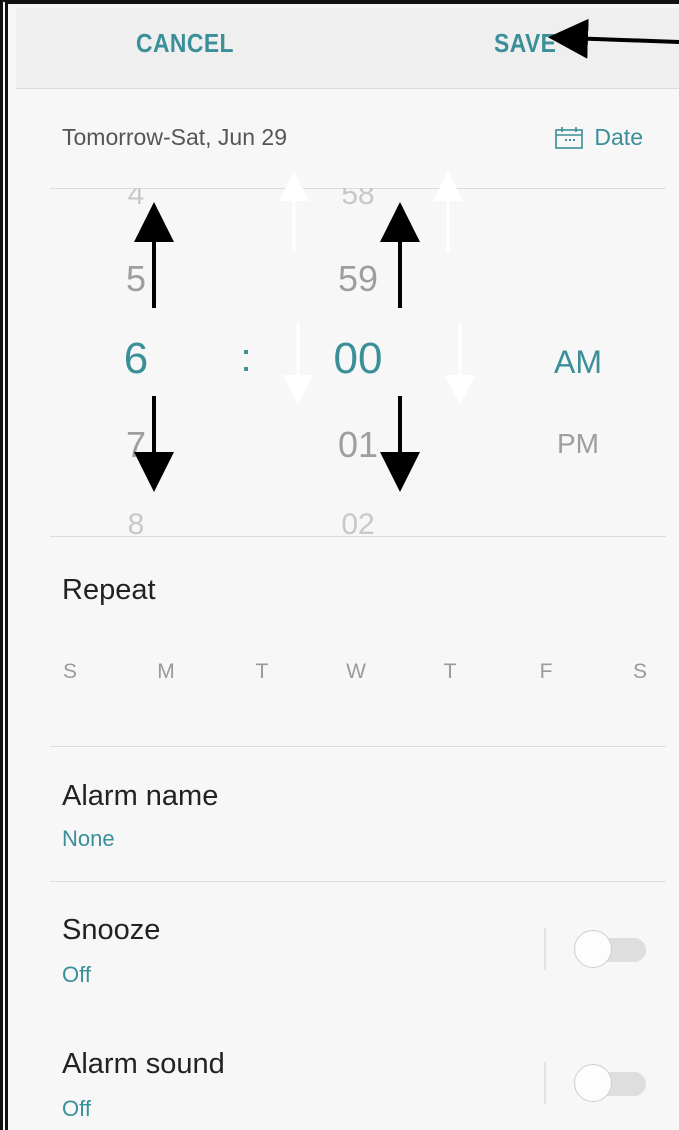 The height and width of the screenshot is (1130, 679). I want to click on cancel-button: CANCEL, so click(185, 43).